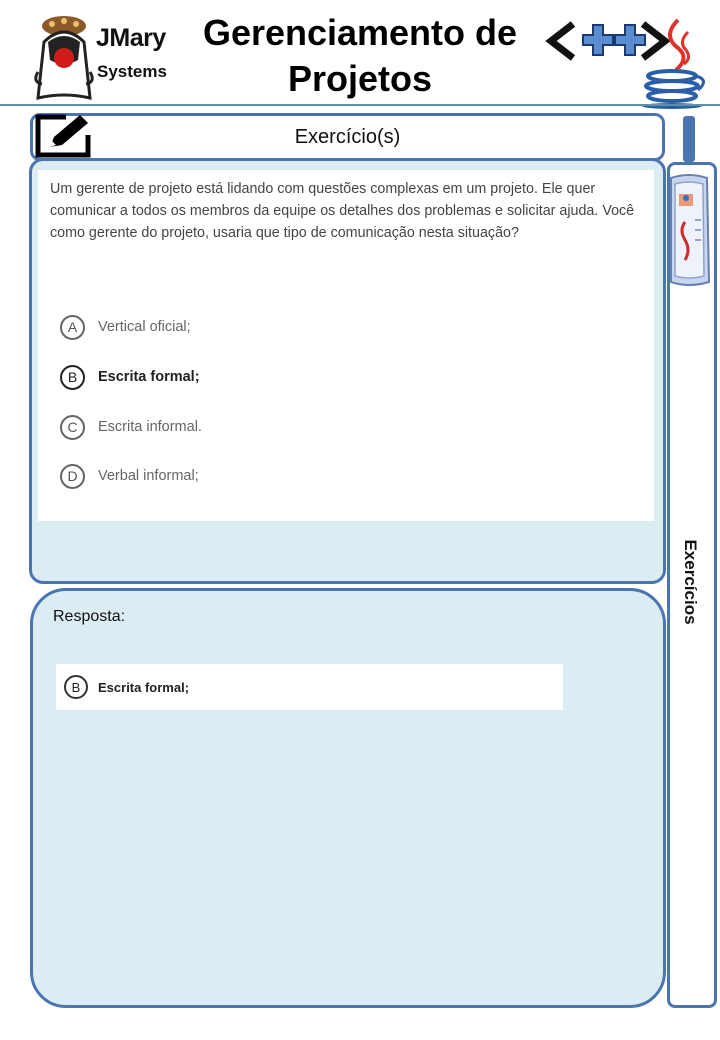 The image size is (720, 1040). I want to click on answer-text: Escrita formal;, so click(144, 687).